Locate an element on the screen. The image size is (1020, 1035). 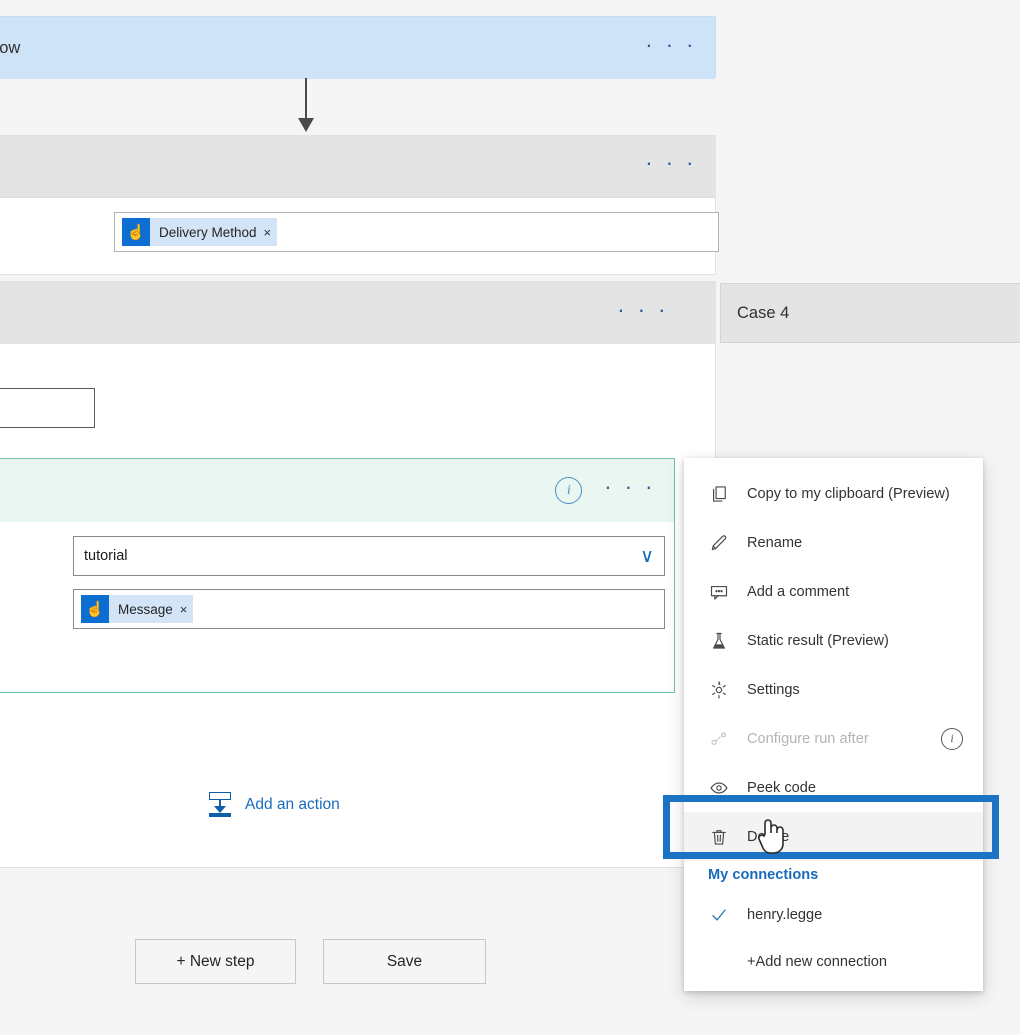
channel-combobox-value: tutorial is located at coordinates (106, 556).